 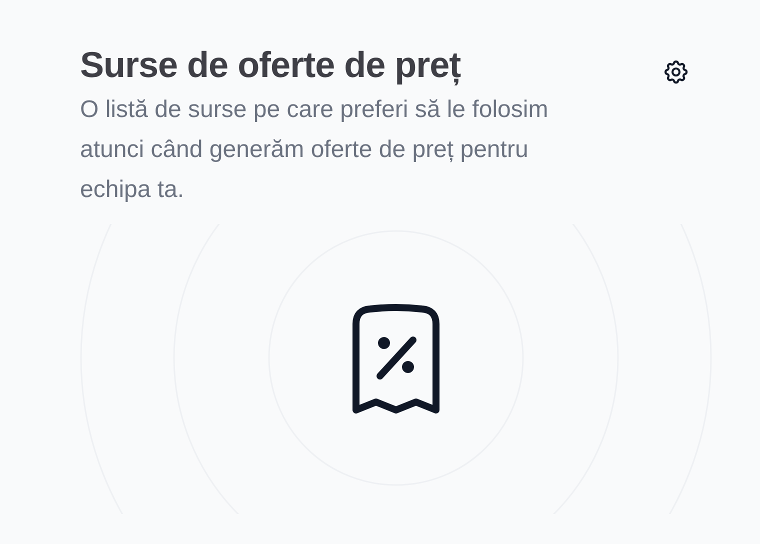 What do you see at coordinates (271, 65) in the screenshot?
I see `section-title: Surse de oferte de preț` at bounding box center [271, 65].